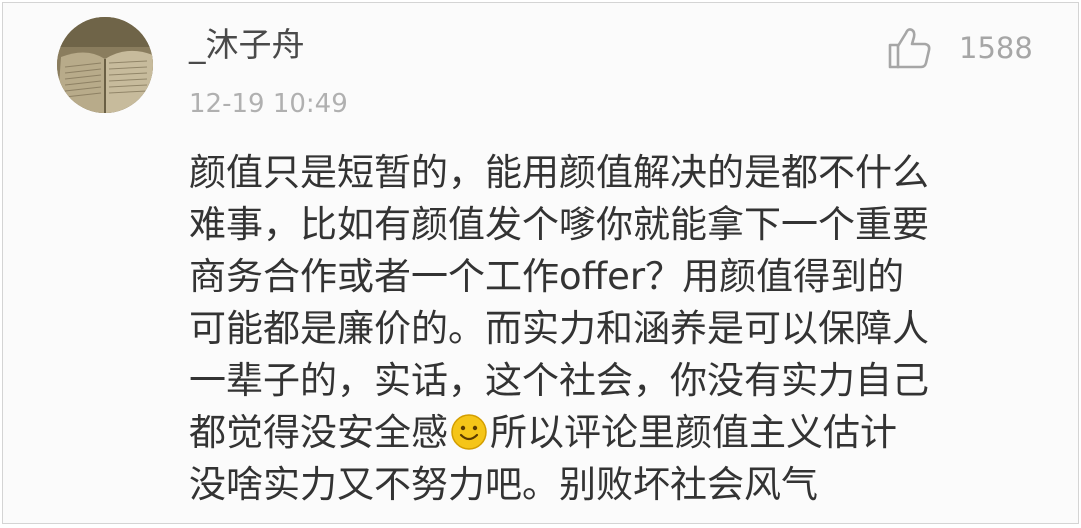  Describe the element at coordinates (996, 48) in the screenshot. I see `like-count: 1588` at that location.